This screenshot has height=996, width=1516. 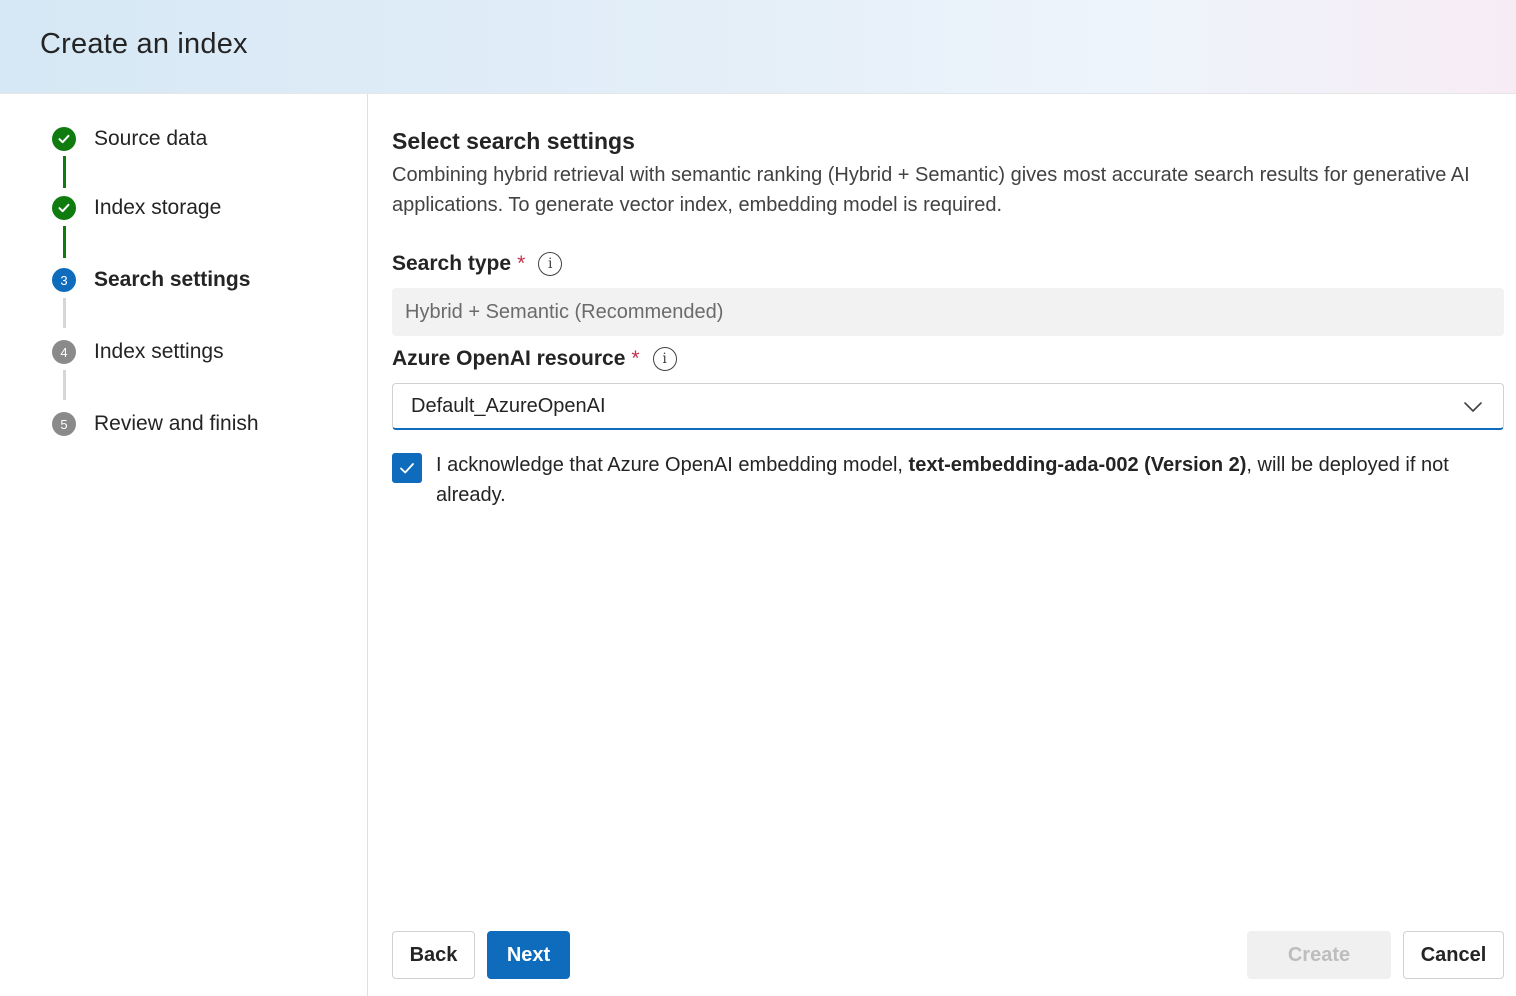 I want to click on acknowledge-checkbox, so click(x=407, y=468).